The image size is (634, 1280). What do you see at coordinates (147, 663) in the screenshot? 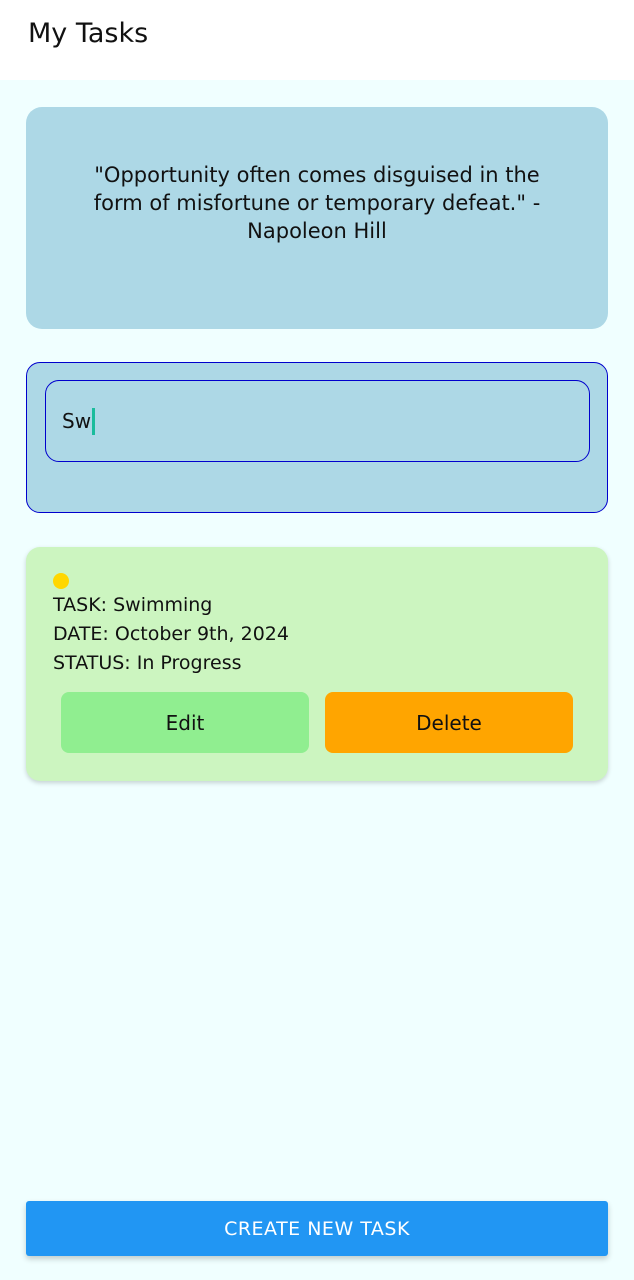
I see `task-status: STATUS: In Progress` at bounding box center [147, 663].